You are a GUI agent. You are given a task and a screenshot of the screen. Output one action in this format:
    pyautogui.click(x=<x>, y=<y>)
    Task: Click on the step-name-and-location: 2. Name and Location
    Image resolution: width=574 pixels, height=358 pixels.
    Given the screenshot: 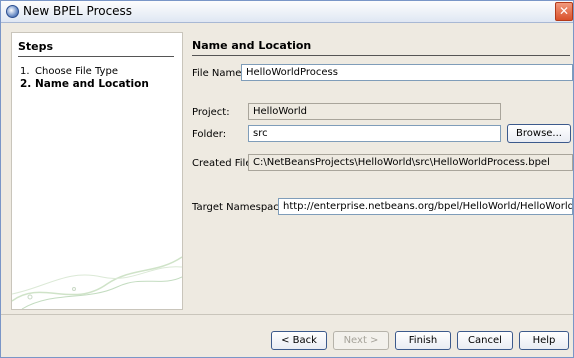 What is the action you would take?
    pyautogui.click(x=84, y=84)
    